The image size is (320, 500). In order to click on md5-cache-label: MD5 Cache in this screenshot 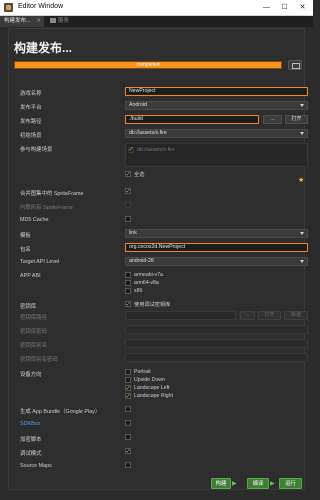, I will do `click(34, 220)`.